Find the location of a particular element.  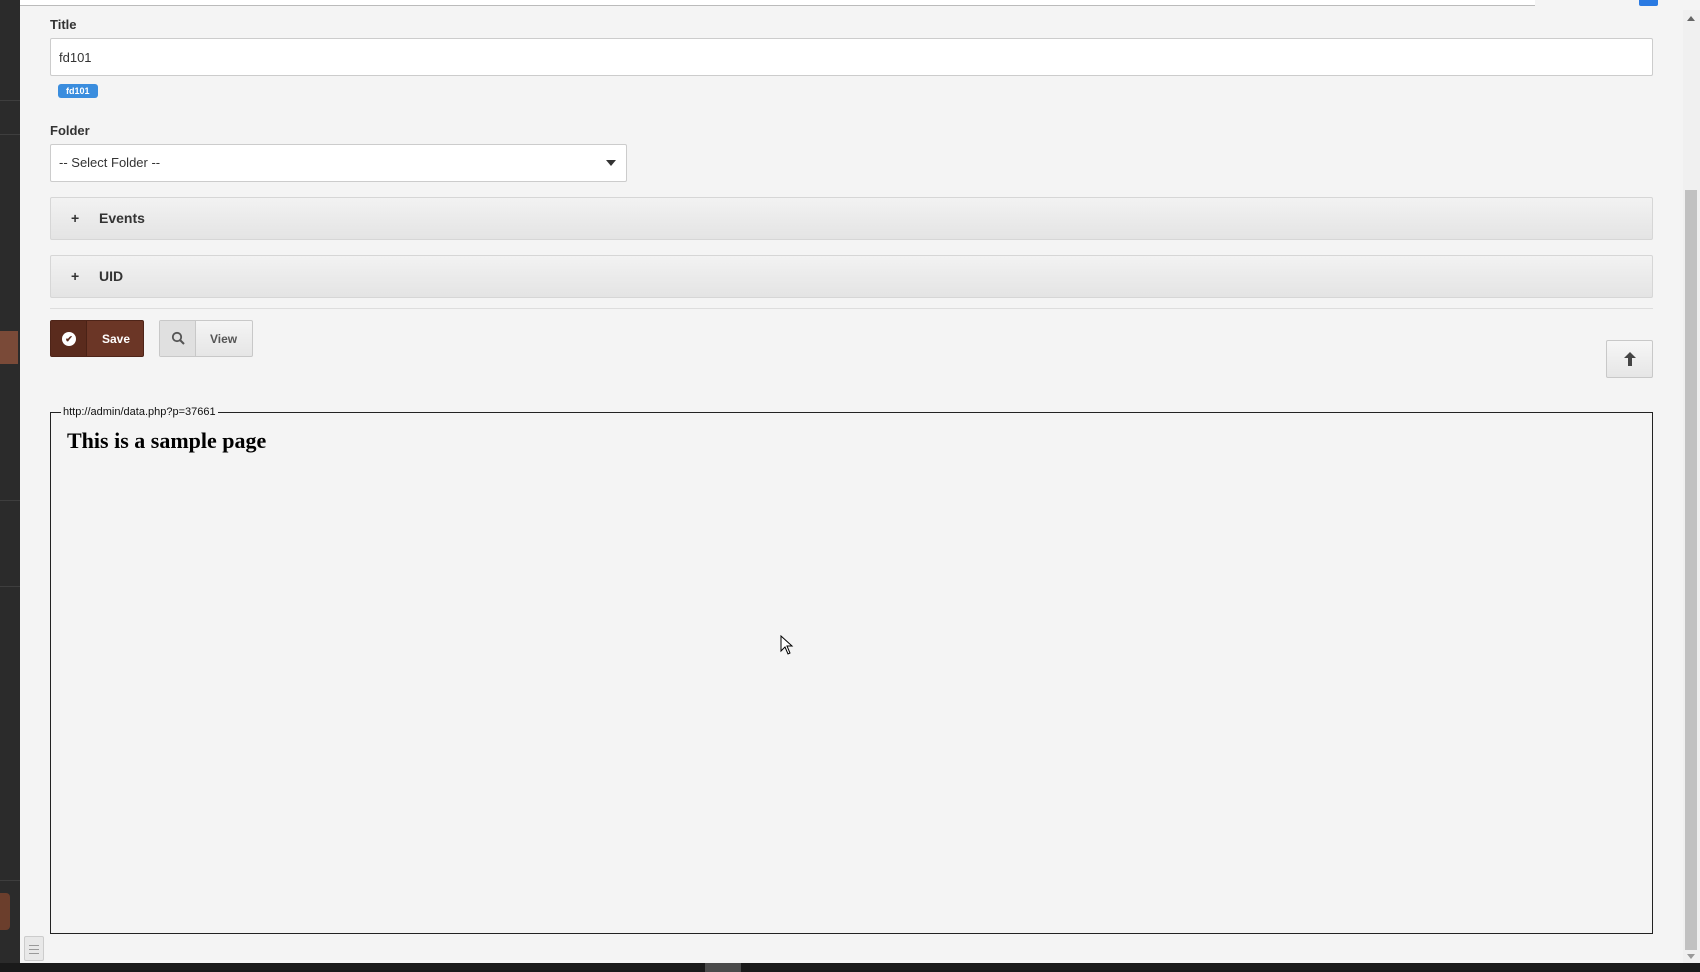

uid-panel-title: UID is located at coordinates (111, 276).